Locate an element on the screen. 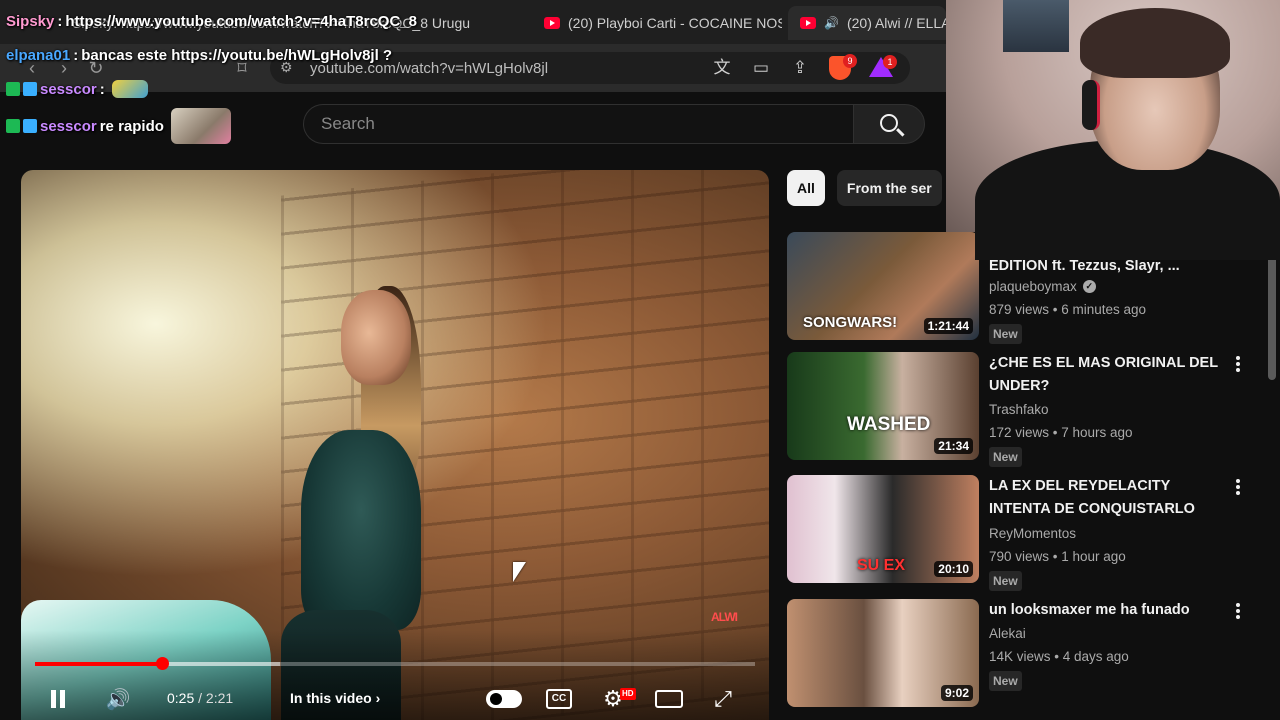 The height and width of the screenshot is (720, 1280). channel-label: Alekai is located at coordinates (1007, 633).